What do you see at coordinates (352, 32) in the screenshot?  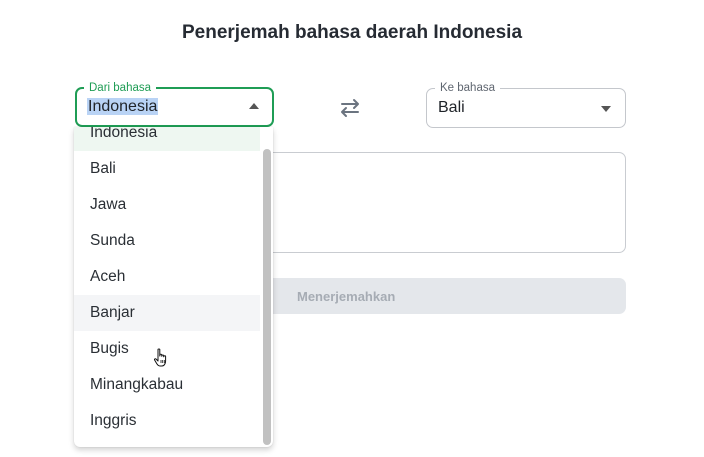 I see `page-title: Penerjemah bahasa daerah Indonesia` at bounding box center [352, 32].